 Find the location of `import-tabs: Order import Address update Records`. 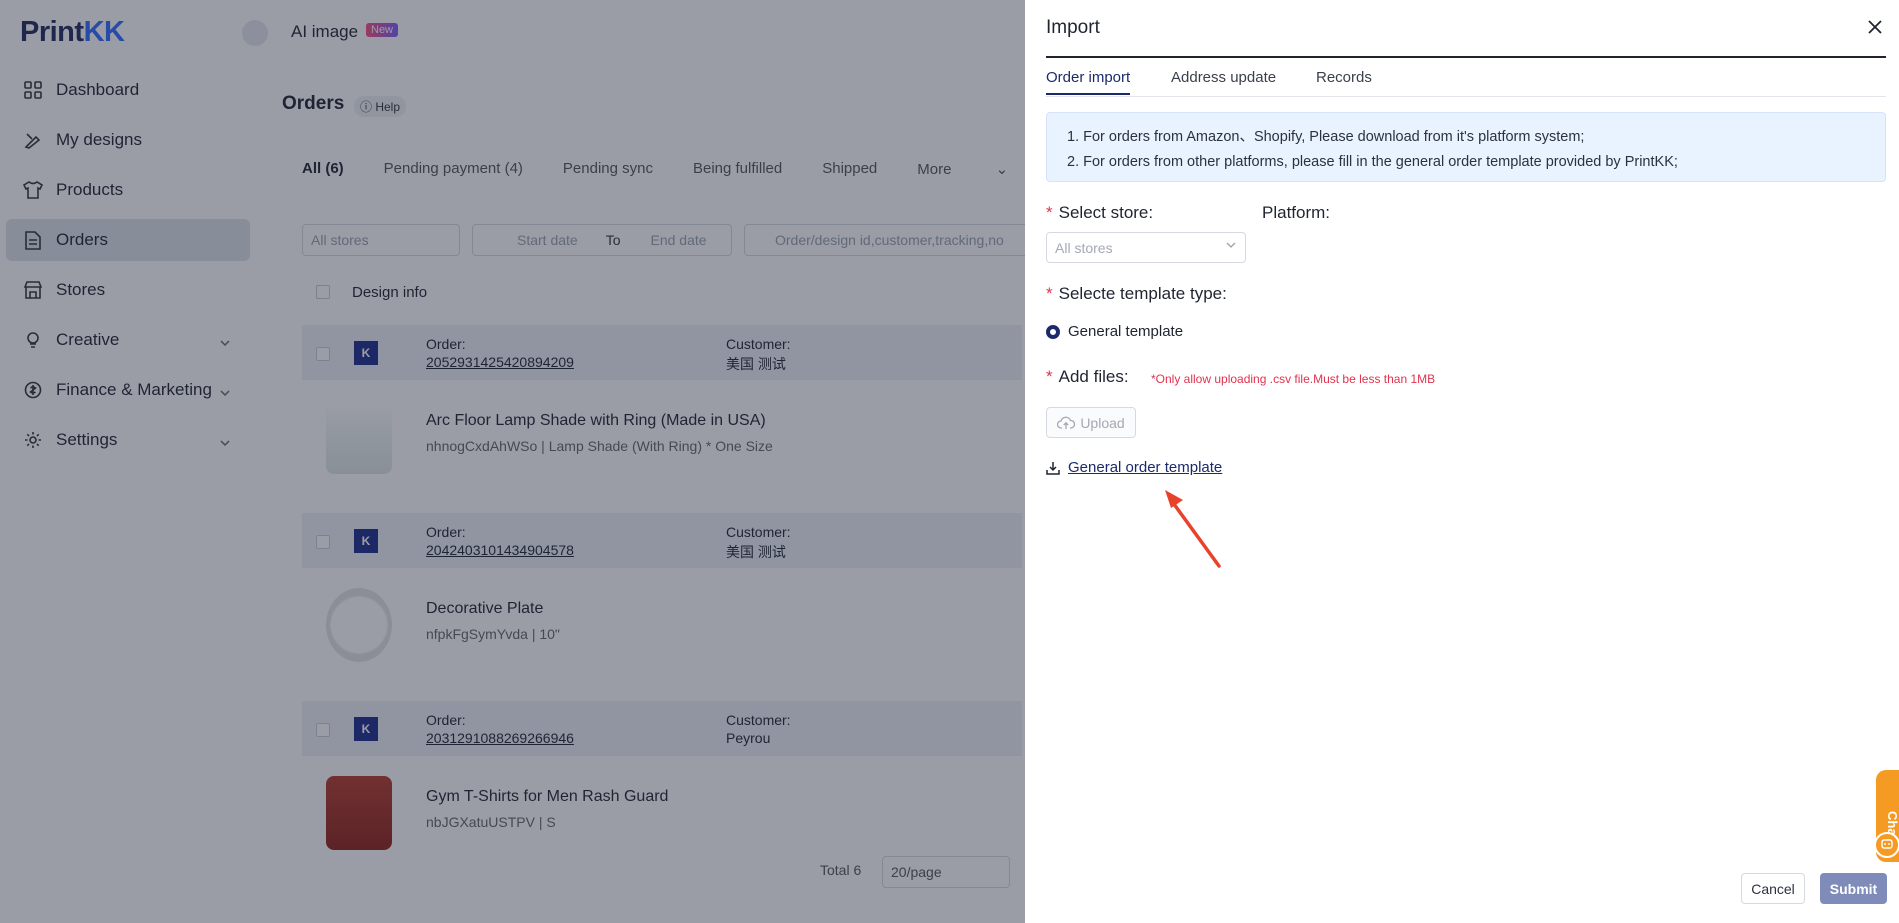

import-tabs: Order import Address update Records is located at coordinates (1466, 82).